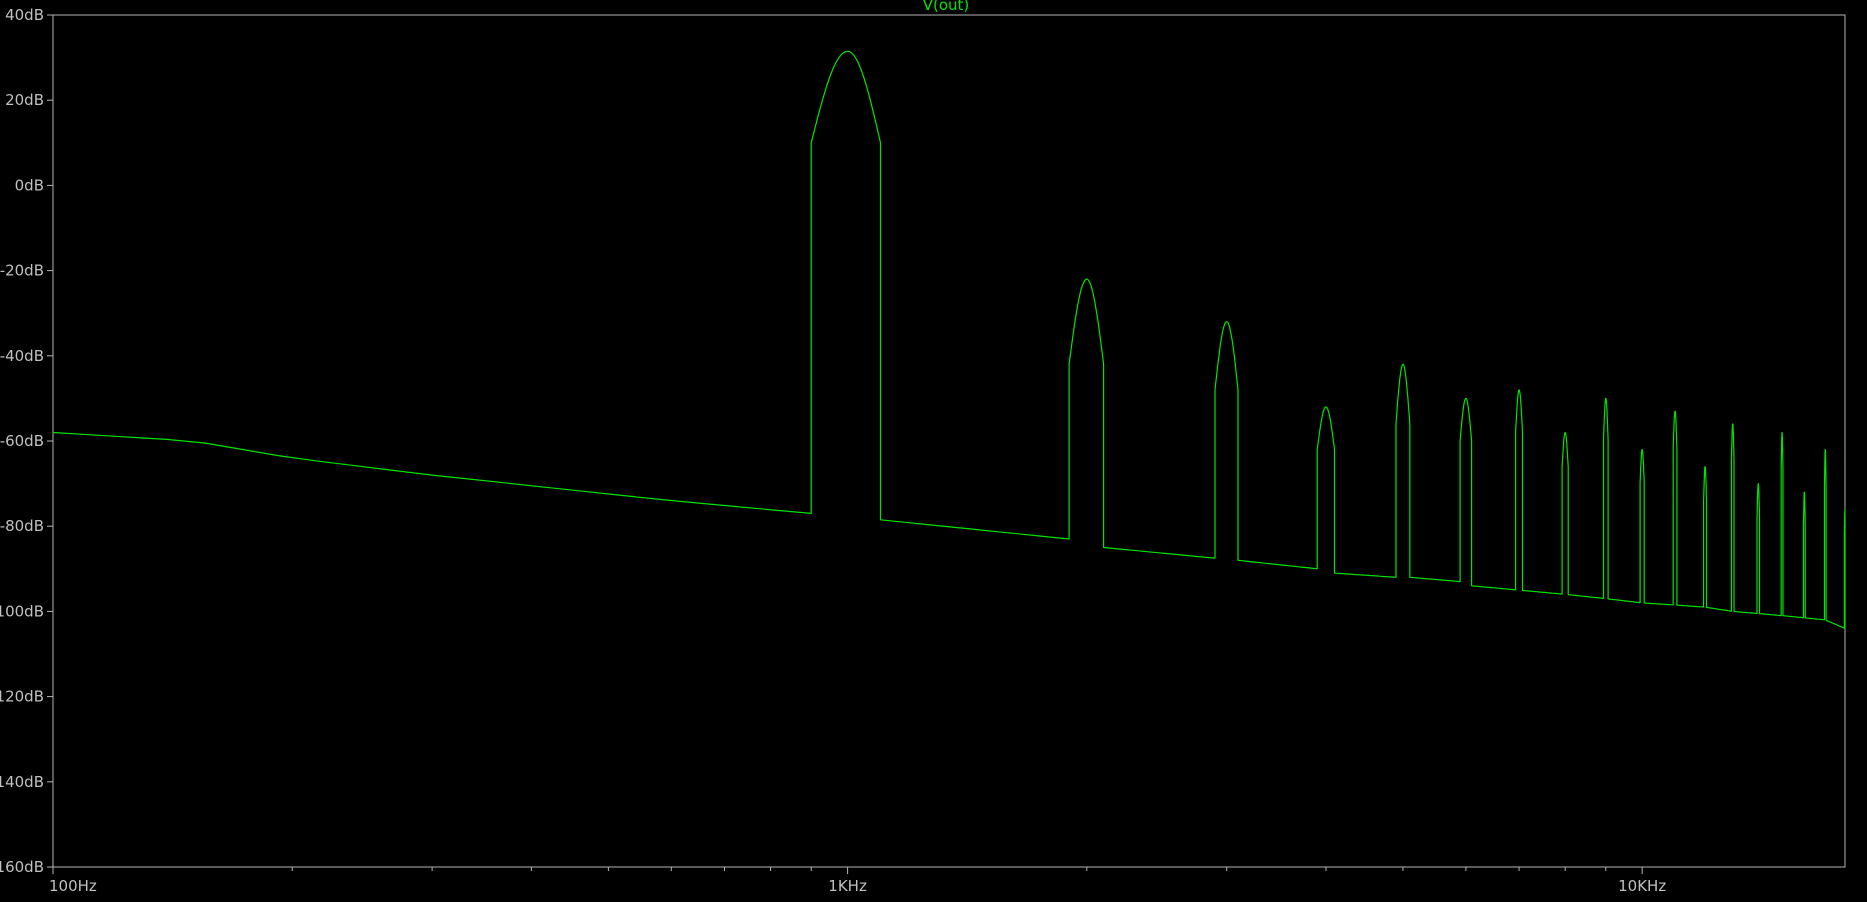  Describe the element at coordinates (1642, 886) in the screenshot. I see `x-tick-label: 10KHz` at that location.